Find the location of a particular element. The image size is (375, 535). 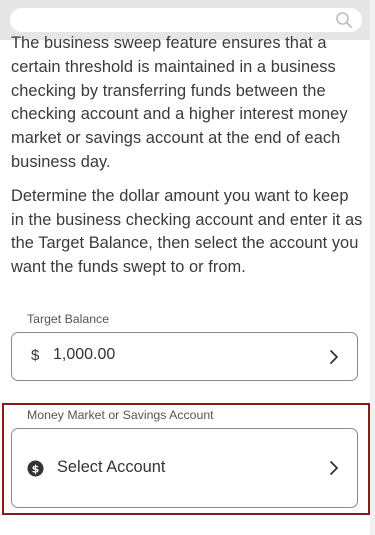

search-icon is located at coordinates (344, 20).